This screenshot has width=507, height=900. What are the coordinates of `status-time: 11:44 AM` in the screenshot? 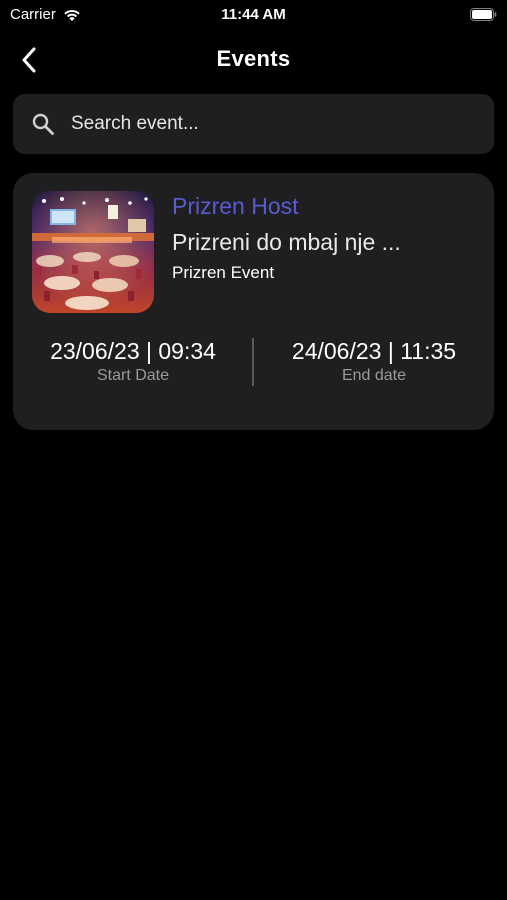 It's located at (253, 14).